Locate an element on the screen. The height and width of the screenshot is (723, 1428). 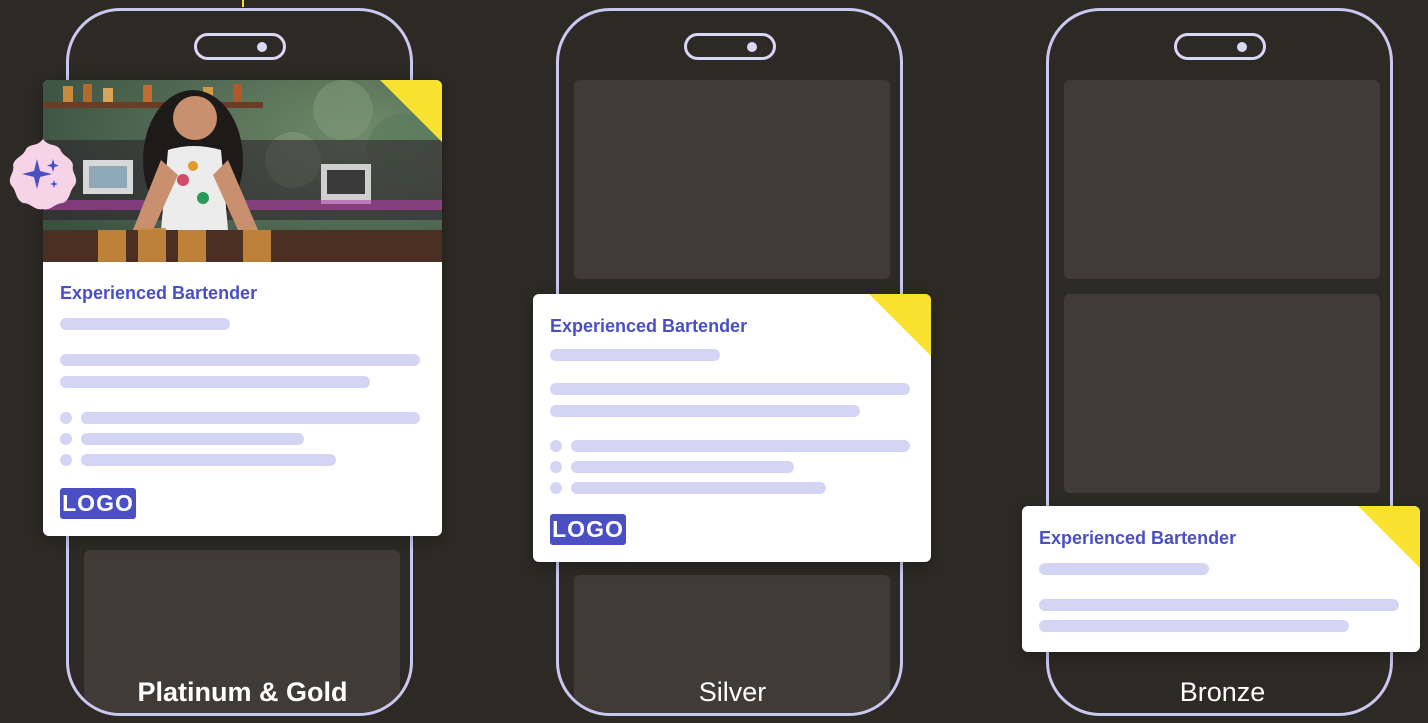
tier-label-platinum-gold: Platinum & Gold is located at coordinates (242, 692).